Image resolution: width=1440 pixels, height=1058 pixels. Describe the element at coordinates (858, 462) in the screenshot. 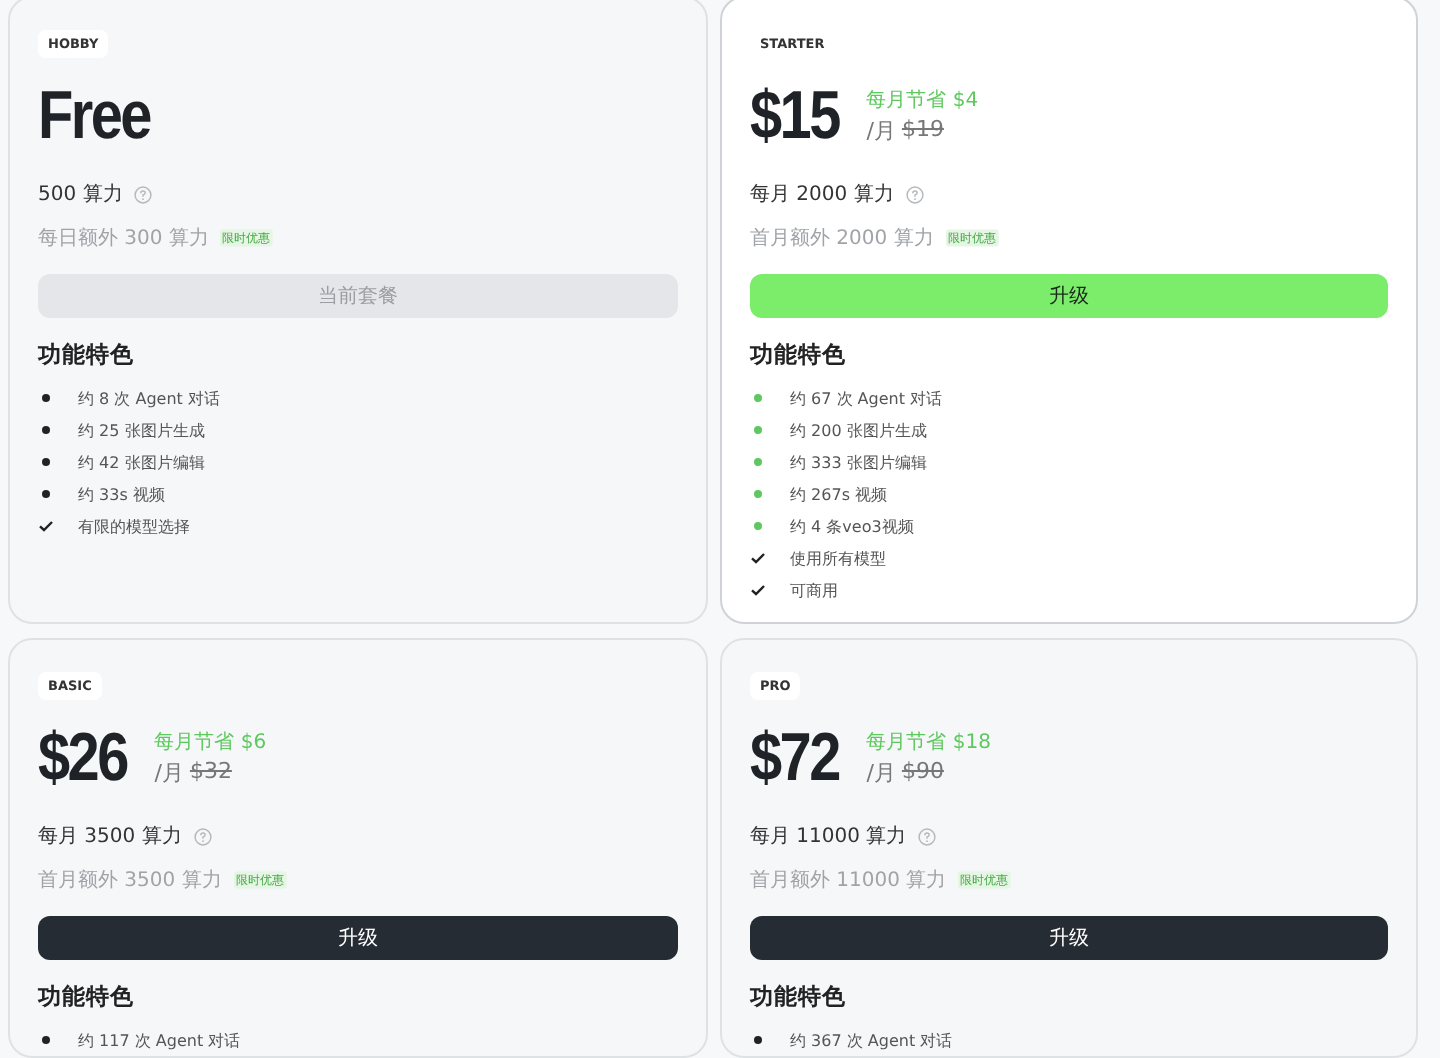

I see `feature-text: 约 333 张图片编辑` at that location.